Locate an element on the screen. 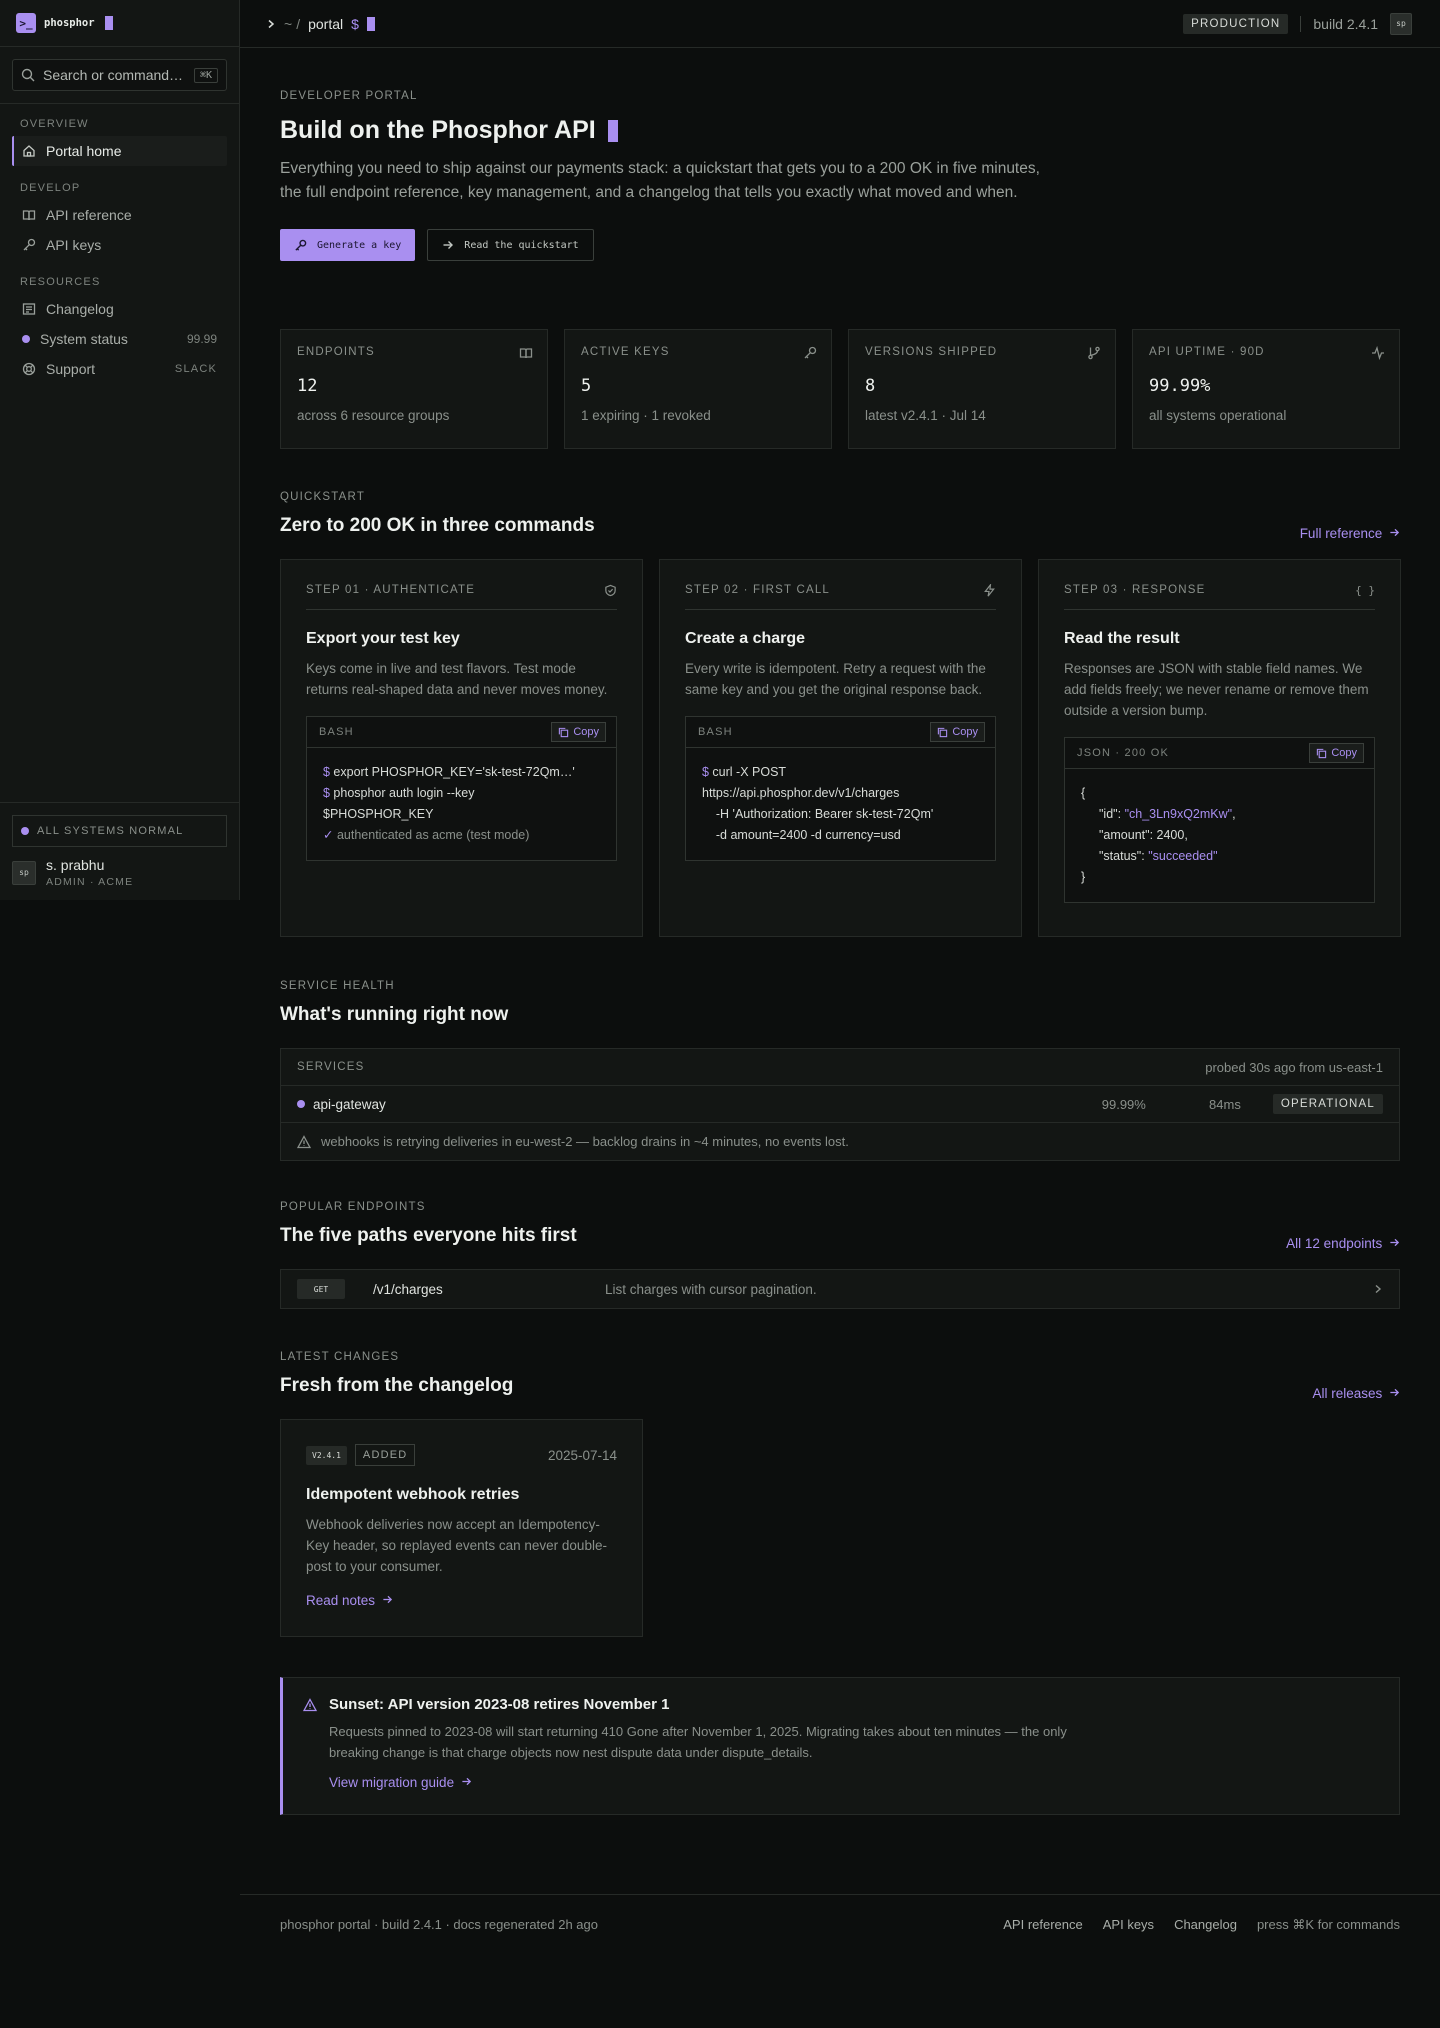  arrow-right-icon is located at coordinates (1395, 1392).